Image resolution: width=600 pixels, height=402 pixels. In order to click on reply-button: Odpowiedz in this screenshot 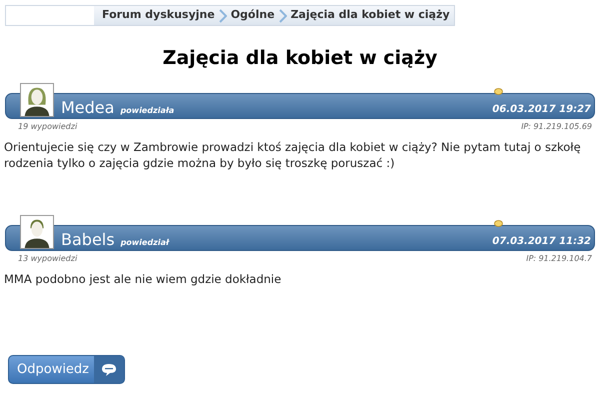, I will do `click(66, 369)`.